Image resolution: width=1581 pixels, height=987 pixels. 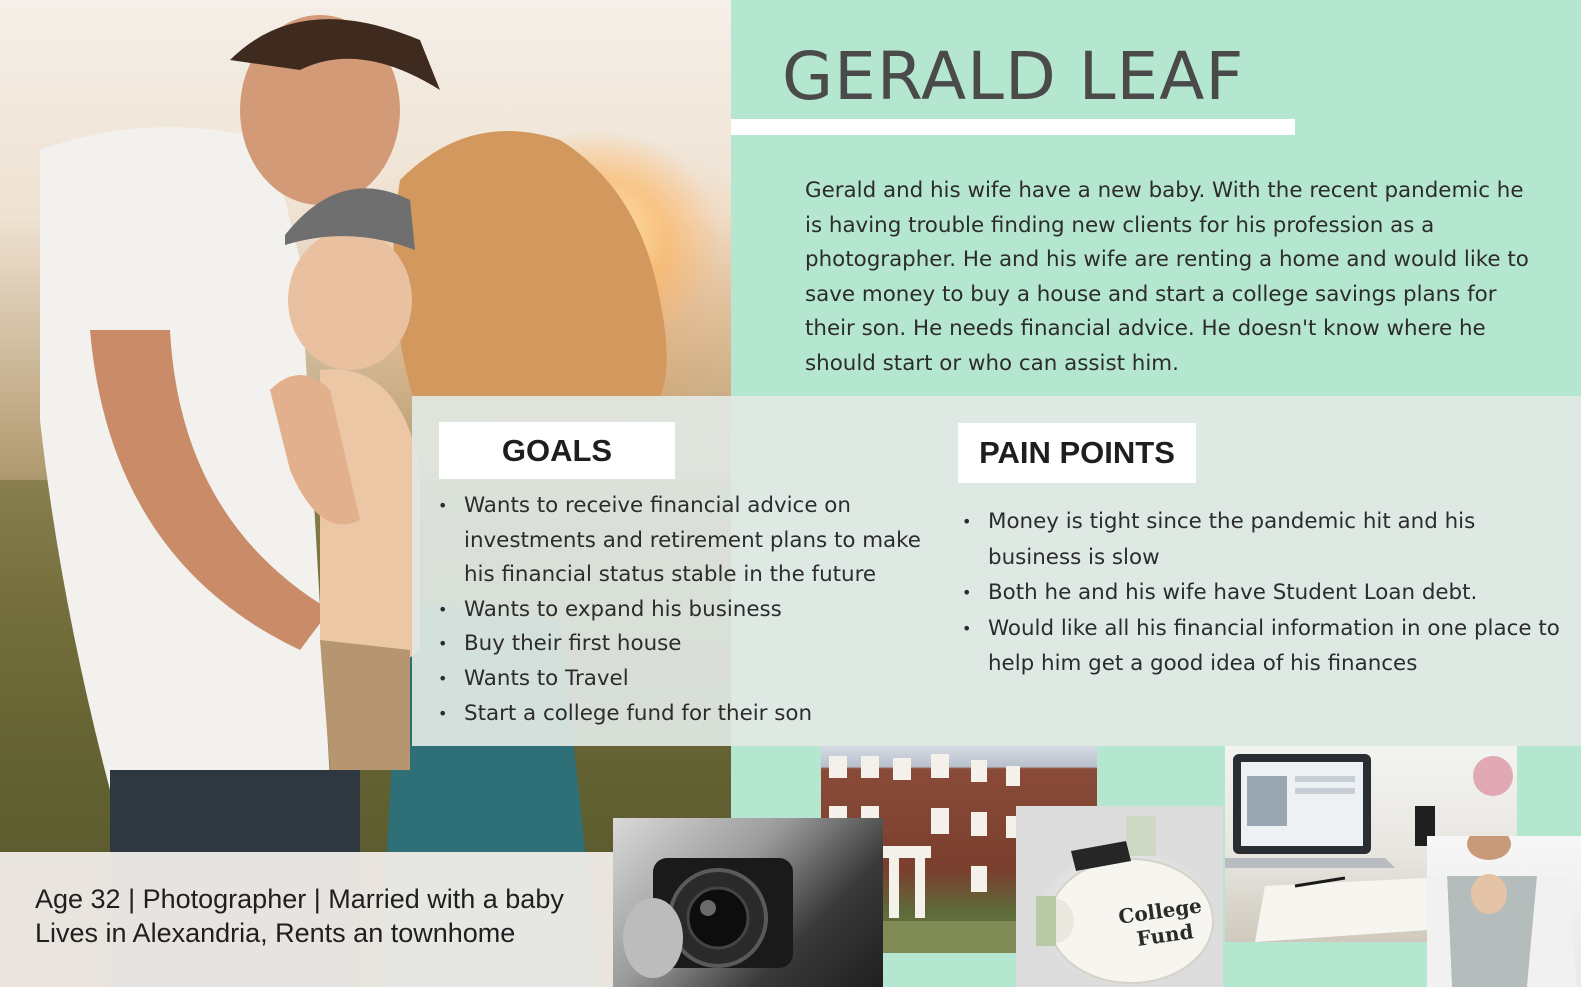 I want to click on camera-photo, so click(x=748, y=902).